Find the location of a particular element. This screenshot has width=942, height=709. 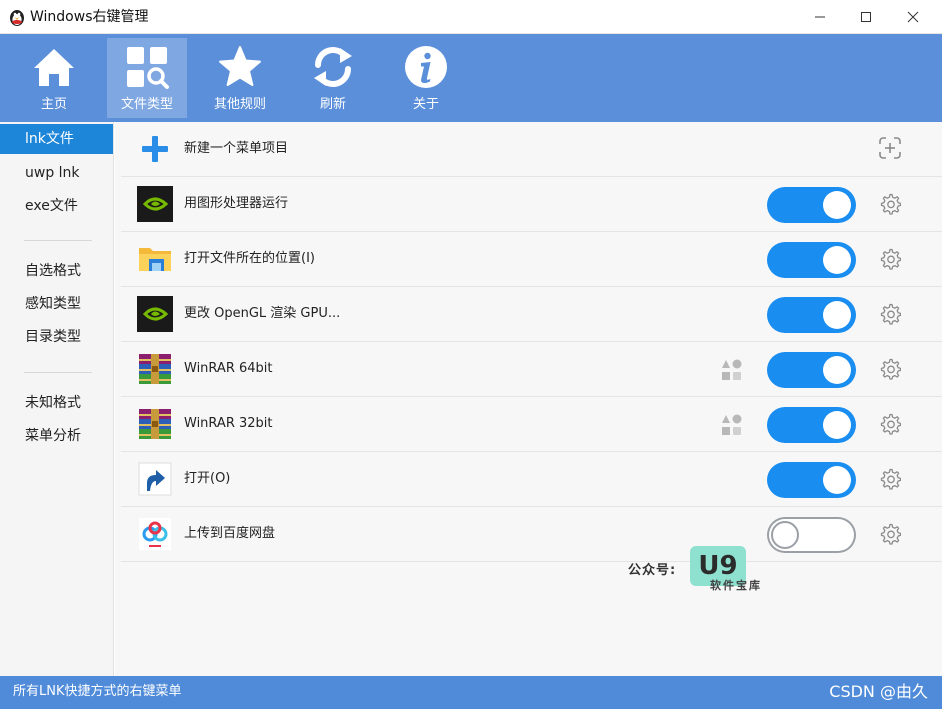

toolbar-file-type-button: 文件类型 is located at coordinates (147, 78).